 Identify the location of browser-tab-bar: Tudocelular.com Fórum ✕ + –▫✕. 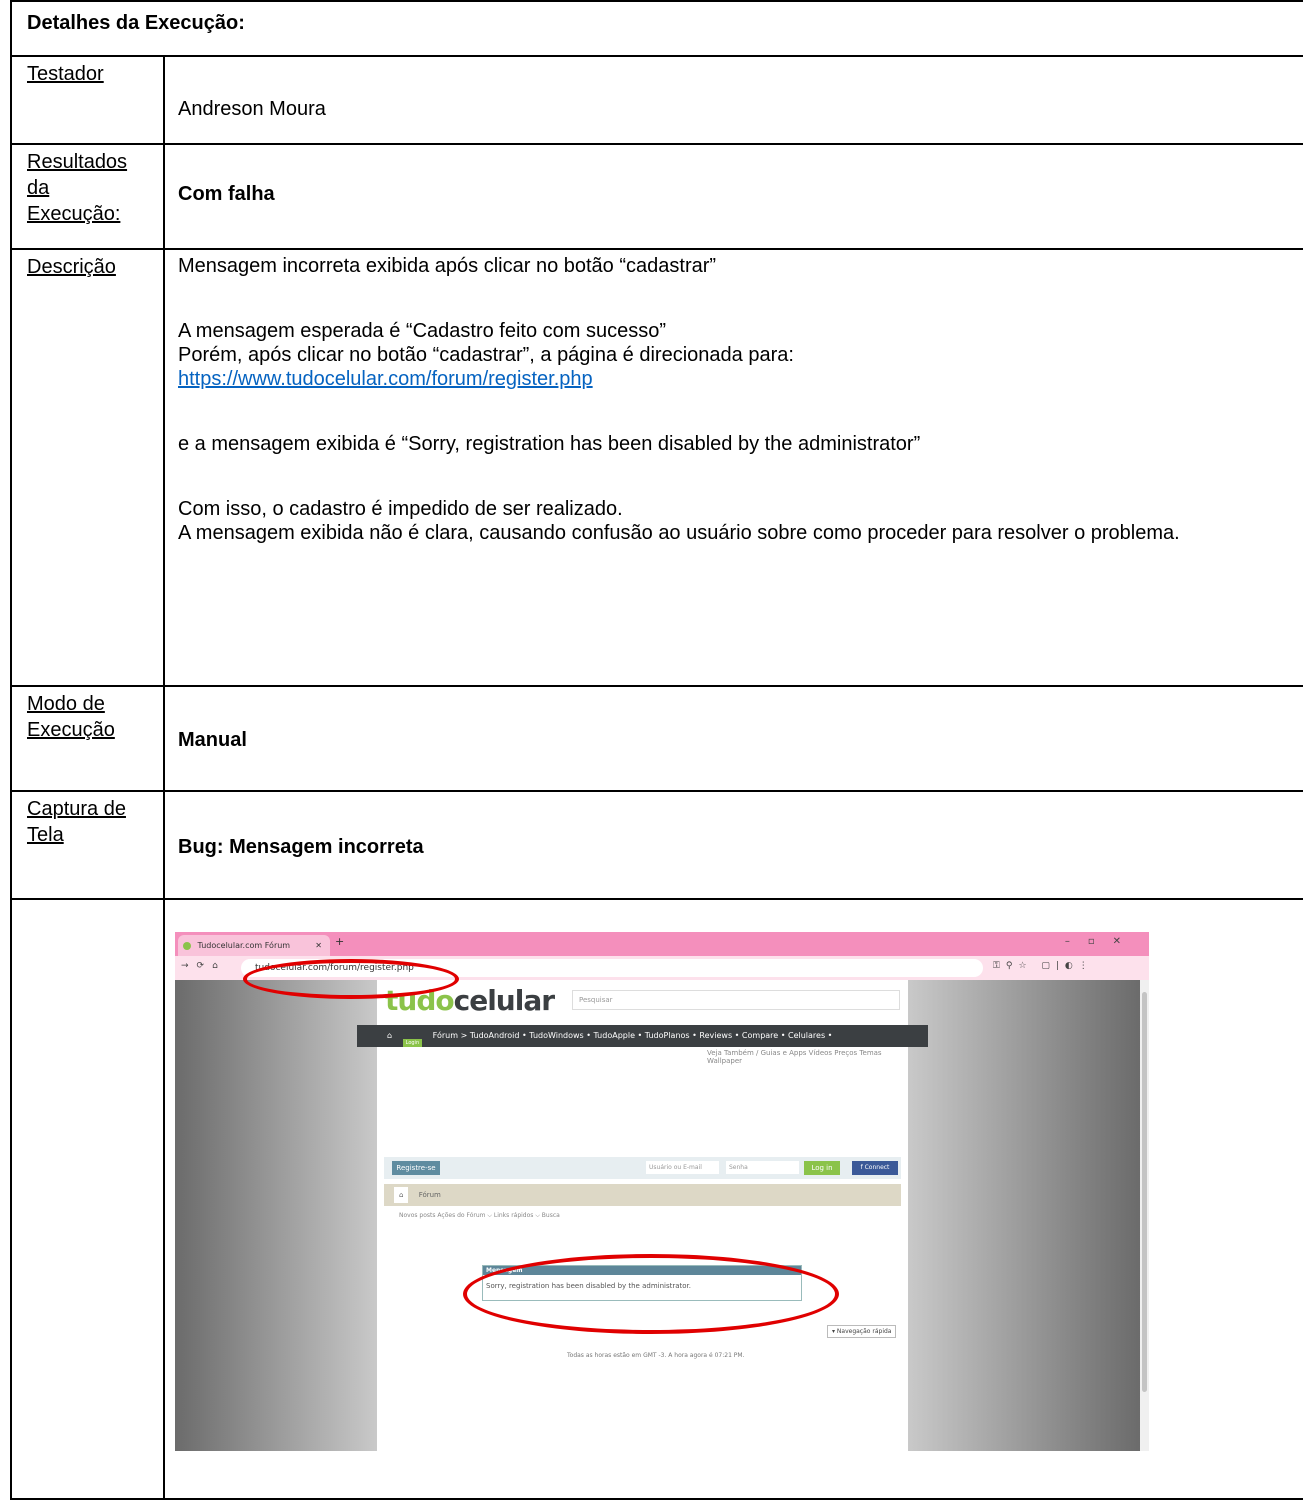
(662, 944).